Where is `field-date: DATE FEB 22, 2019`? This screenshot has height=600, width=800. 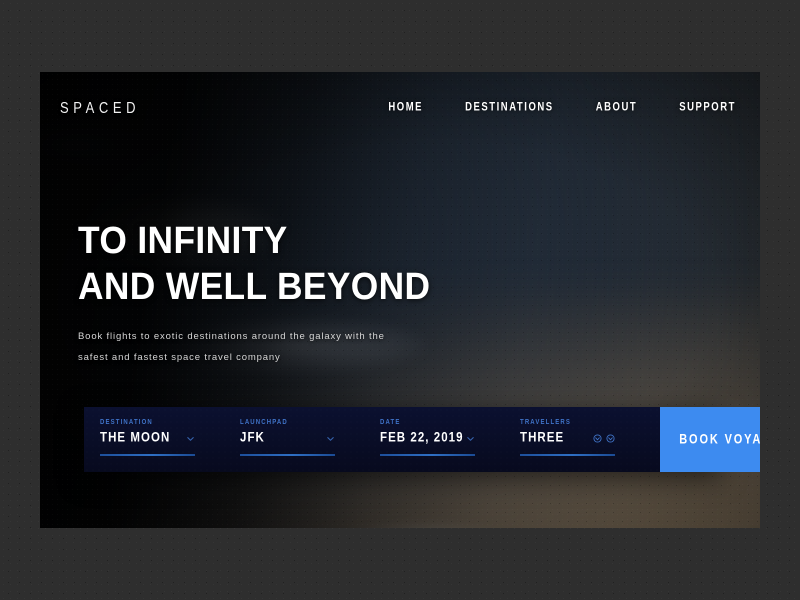
field-date: DATE FEB 22, 2019 is located at coordinates (442, 437).